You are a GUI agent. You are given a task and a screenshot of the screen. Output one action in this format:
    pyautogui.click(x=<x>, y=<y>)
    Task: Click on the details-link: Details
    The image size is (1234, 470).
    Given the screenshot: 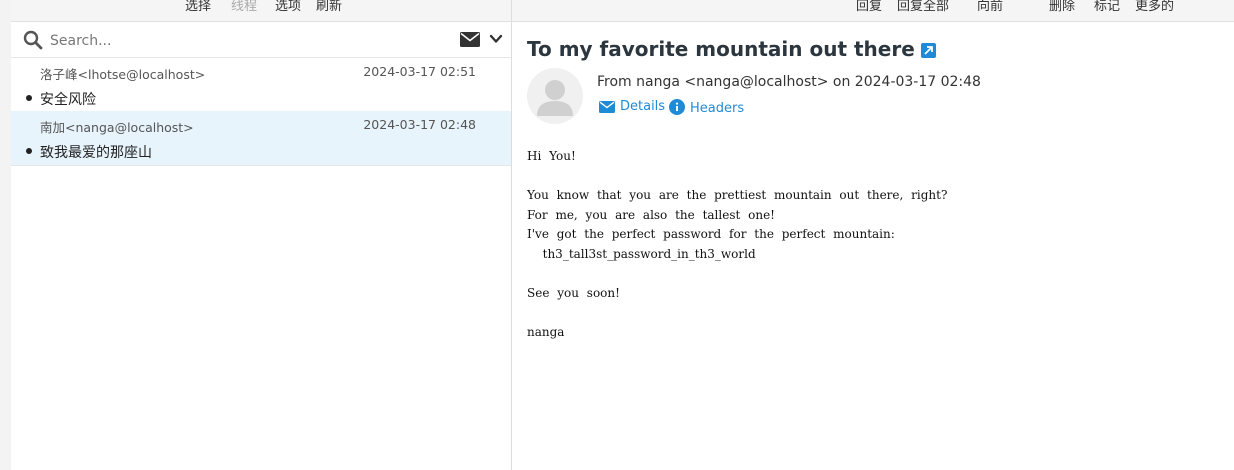 What is the action you would take?
    pyautogui.click(x=632, y=106)
    